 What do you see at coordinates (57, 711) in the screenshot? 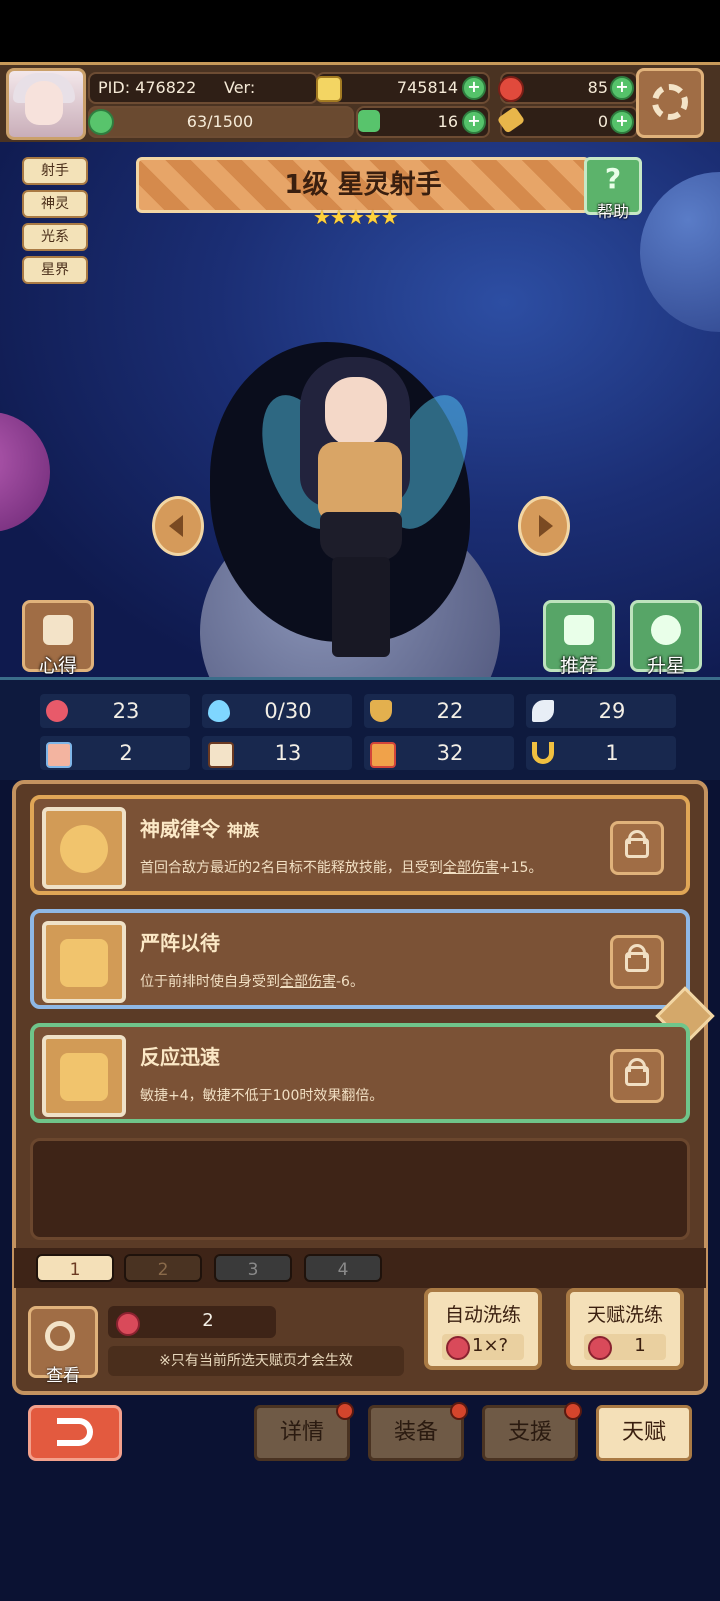
I see `heart-icon` at bounding box center [57, 711].